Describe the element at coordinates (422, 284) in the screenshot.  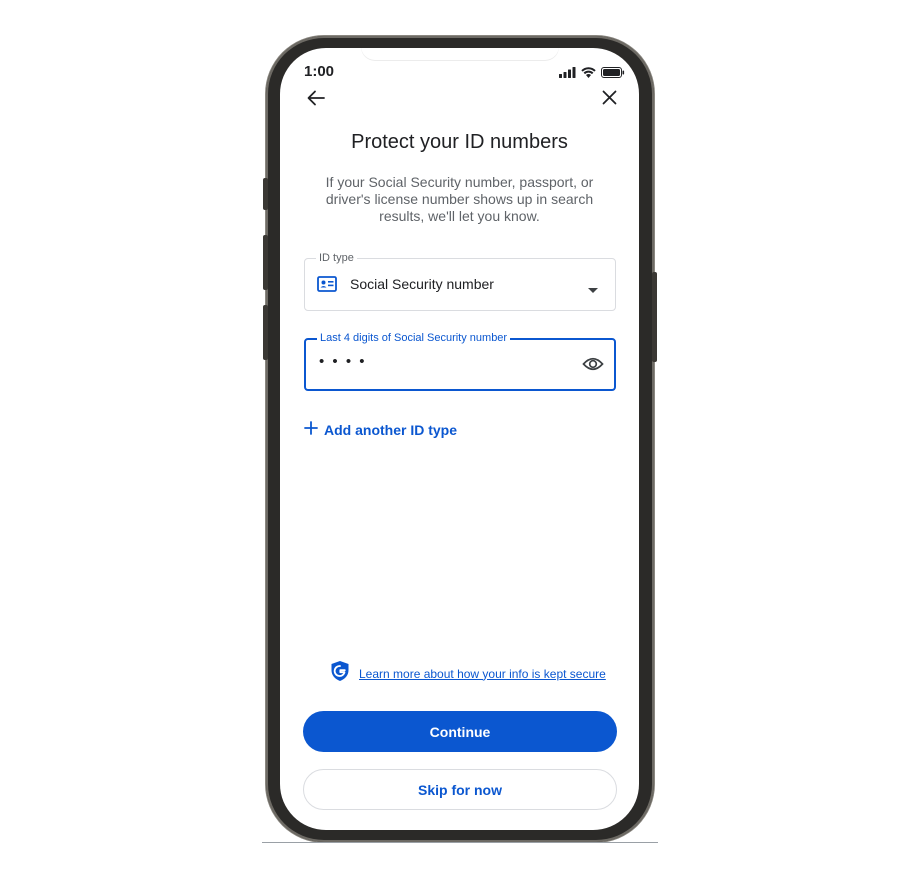
I see `id-type-value: Social Security number` at that location.